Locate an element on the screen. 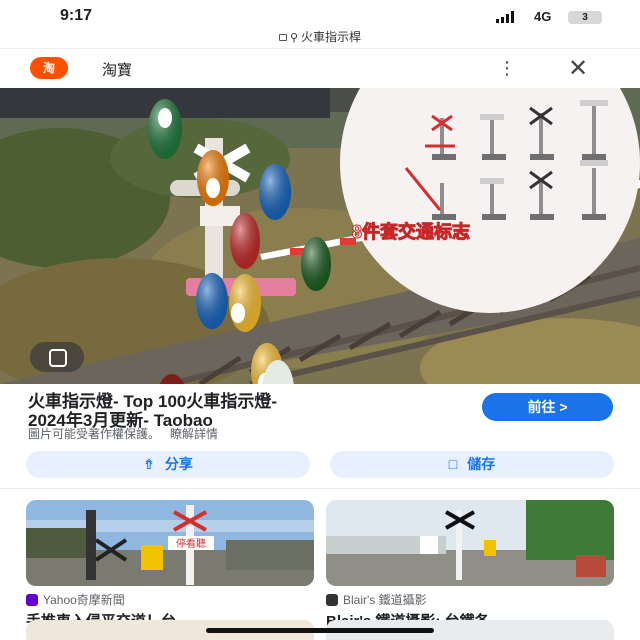  lens-search-icon is located at coordinates (57, 357).